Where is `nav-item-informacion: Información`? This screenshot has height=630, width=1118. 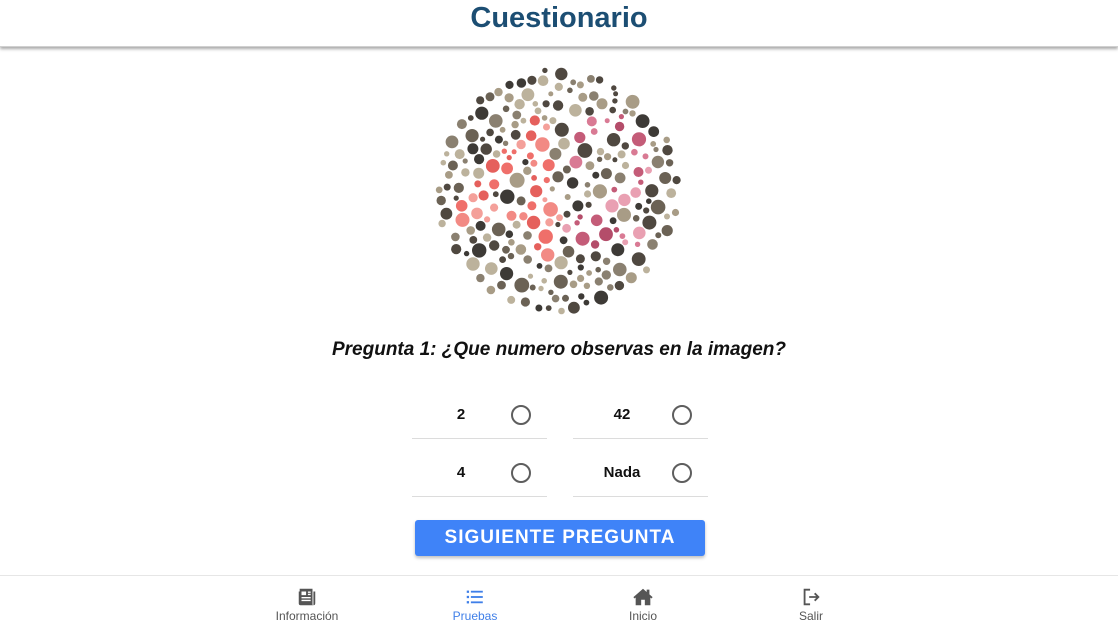 nav-item-informacion: Información is located at coordinates (307, 603).